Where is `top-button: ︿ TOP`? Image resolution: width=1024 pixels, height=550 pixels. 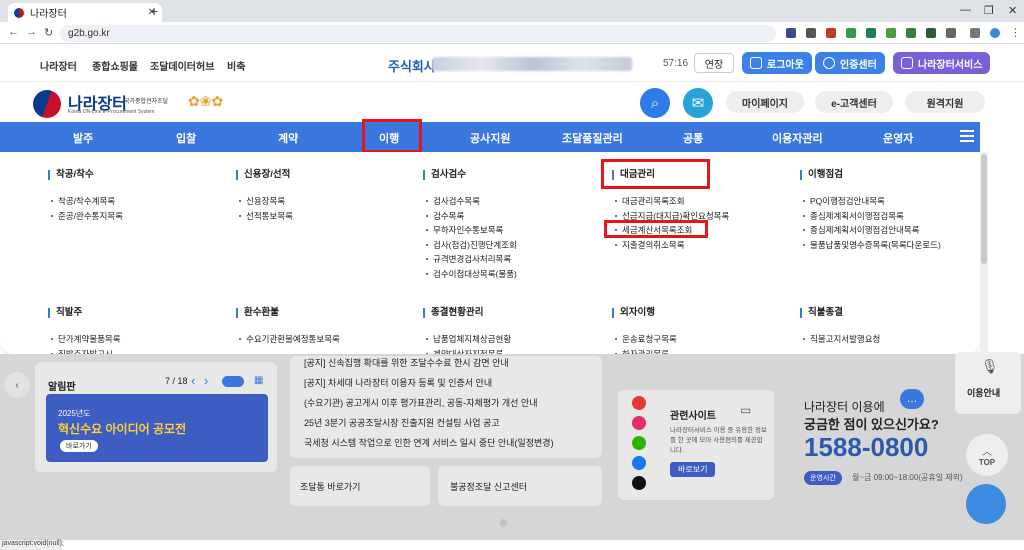 top-button: ︿ TOP is located at coordinates (987, 455).